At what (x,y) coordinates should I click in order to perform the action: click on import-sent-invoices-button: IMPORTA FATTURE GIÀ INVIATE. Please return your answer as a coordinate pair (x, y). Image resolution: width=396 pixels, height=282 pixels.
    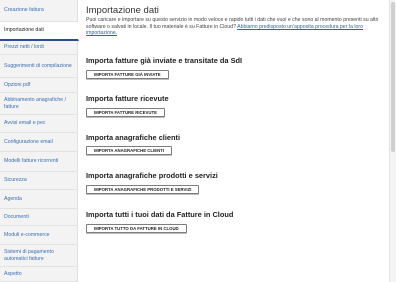
    Looking at the image, I should click on (127, 74).